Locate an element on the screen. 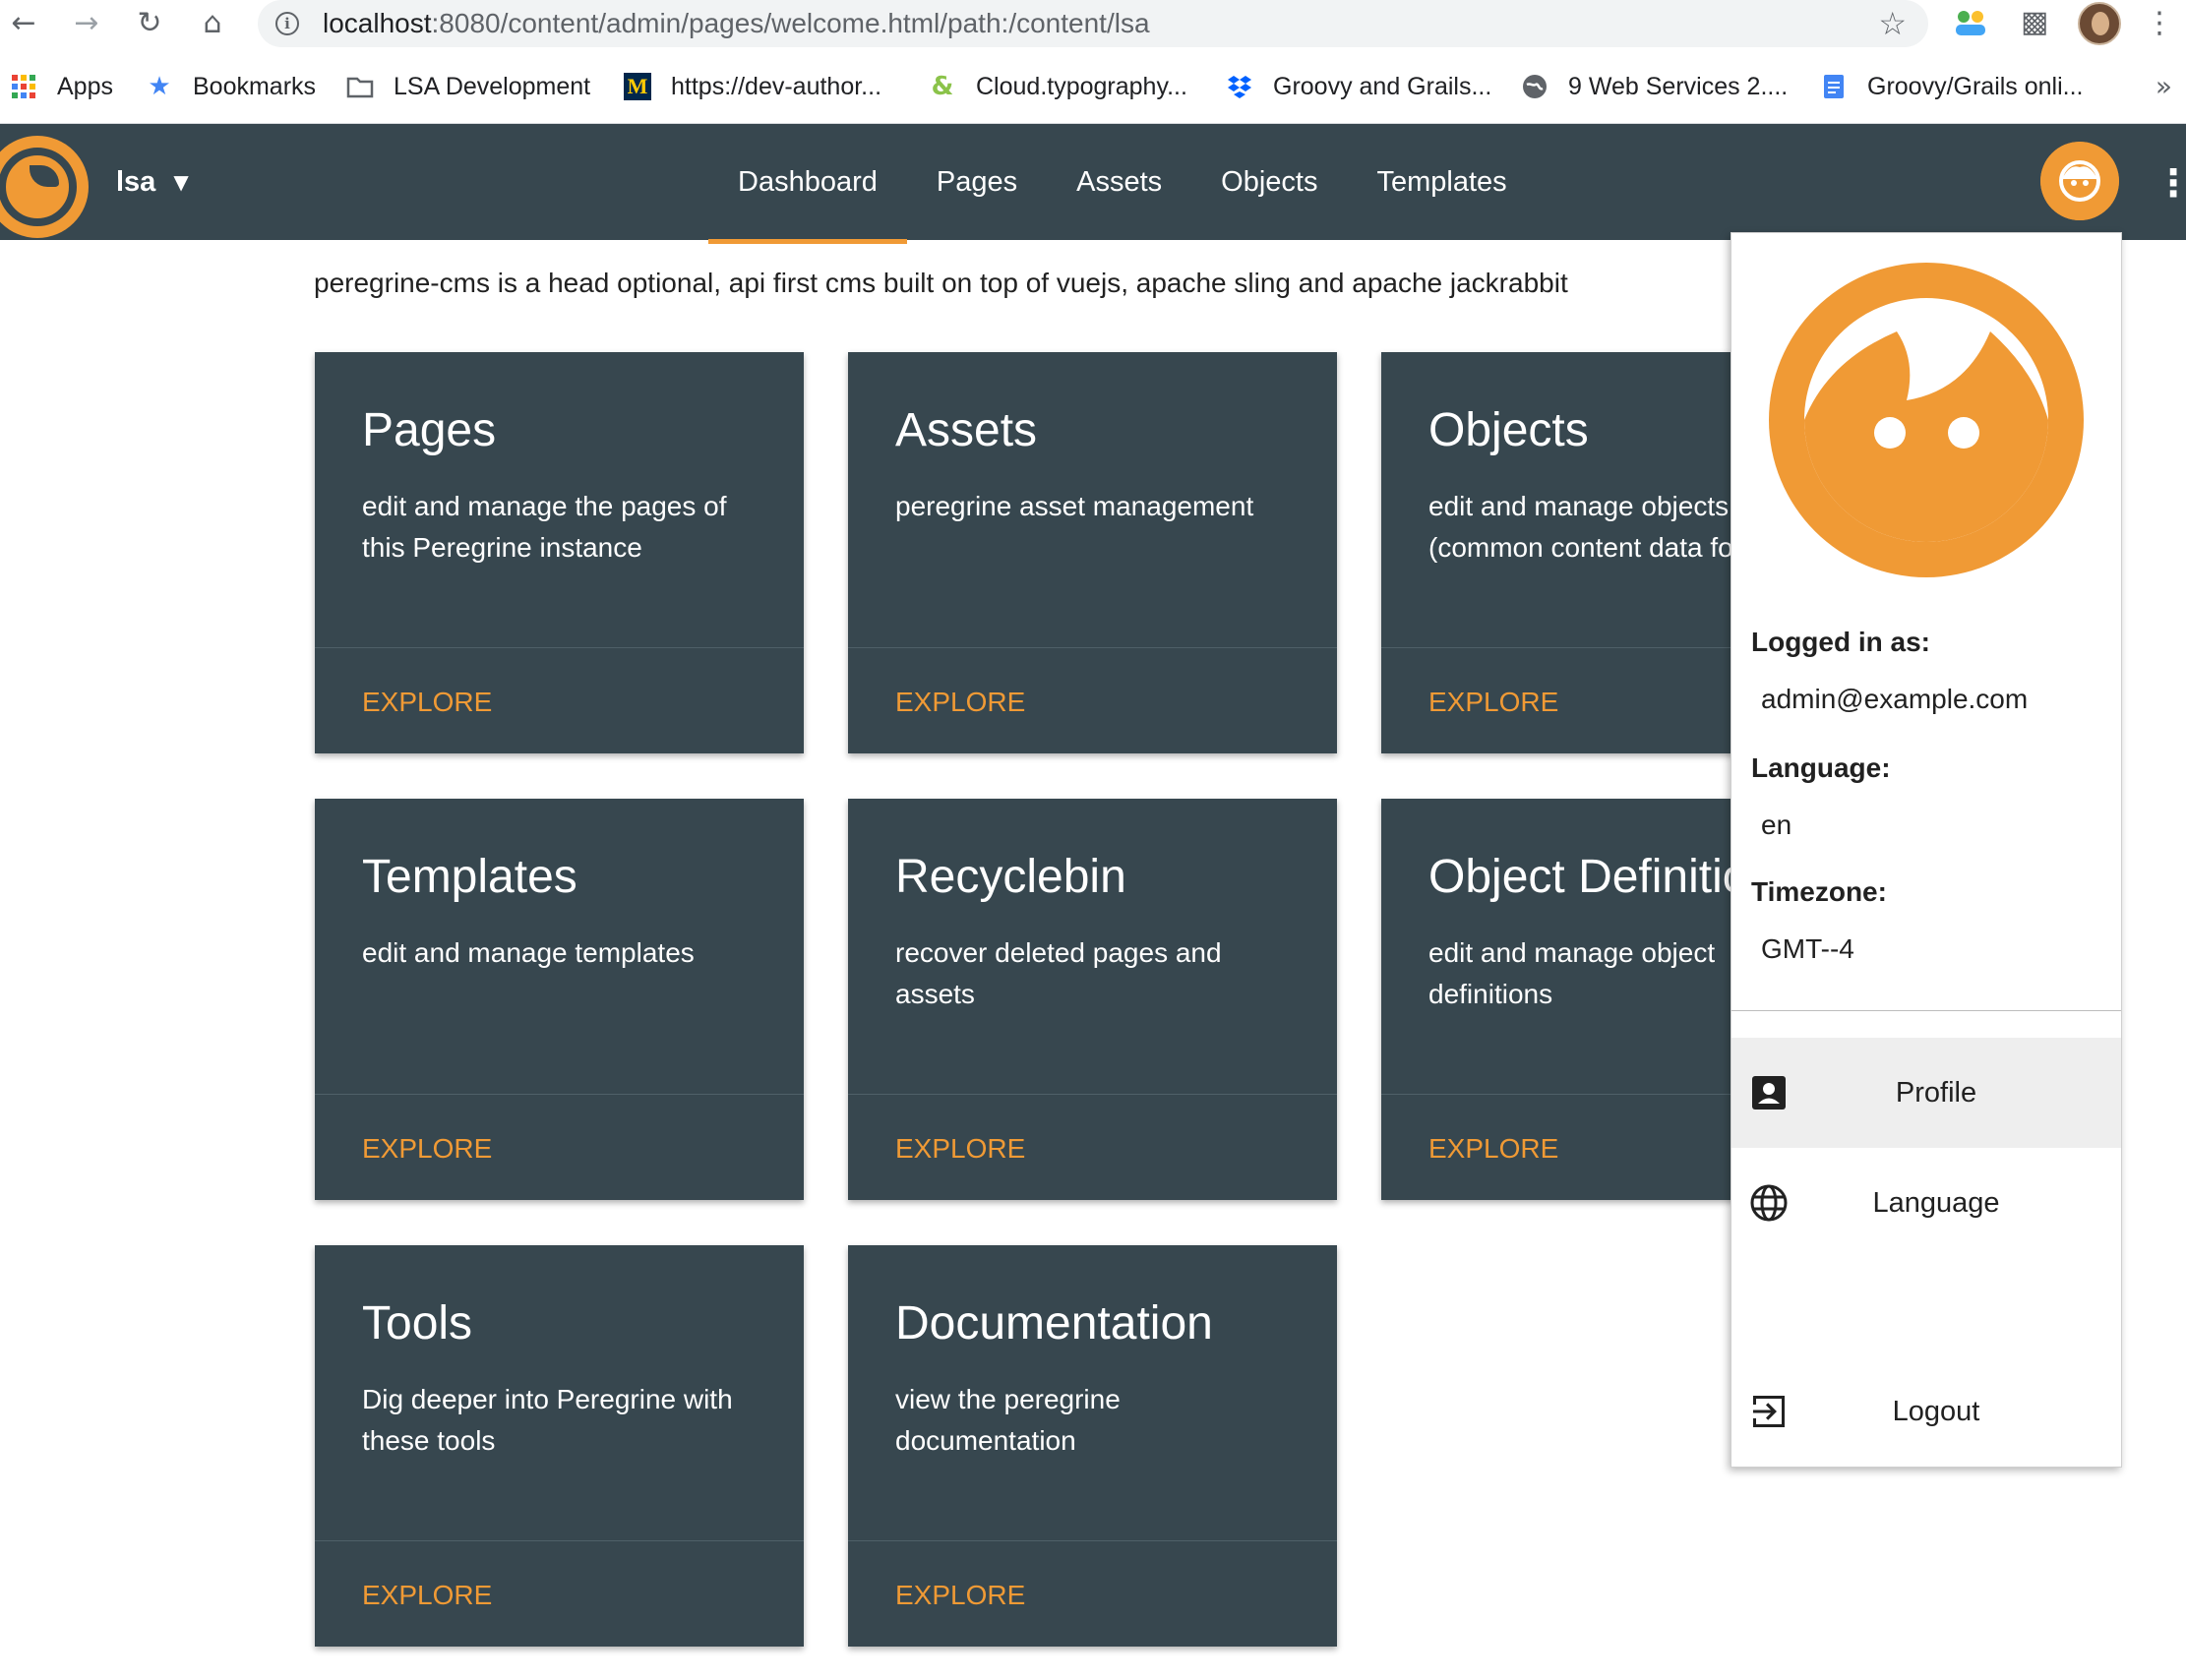 The width and height of the screenshot is (2186, 1680). language-label: Language: is located at coordinates (1821, 767).